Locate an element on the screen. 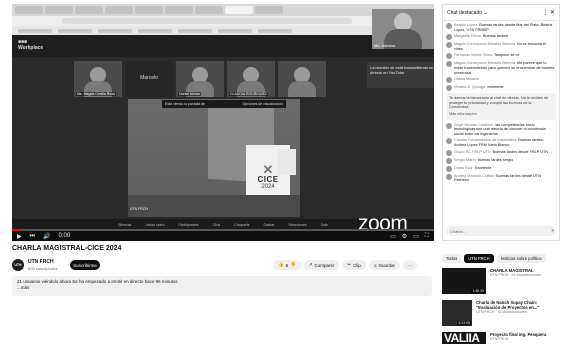 The image size is (565, 344). thumbnail-text: VALIIA is located at coordinates (462, 338).